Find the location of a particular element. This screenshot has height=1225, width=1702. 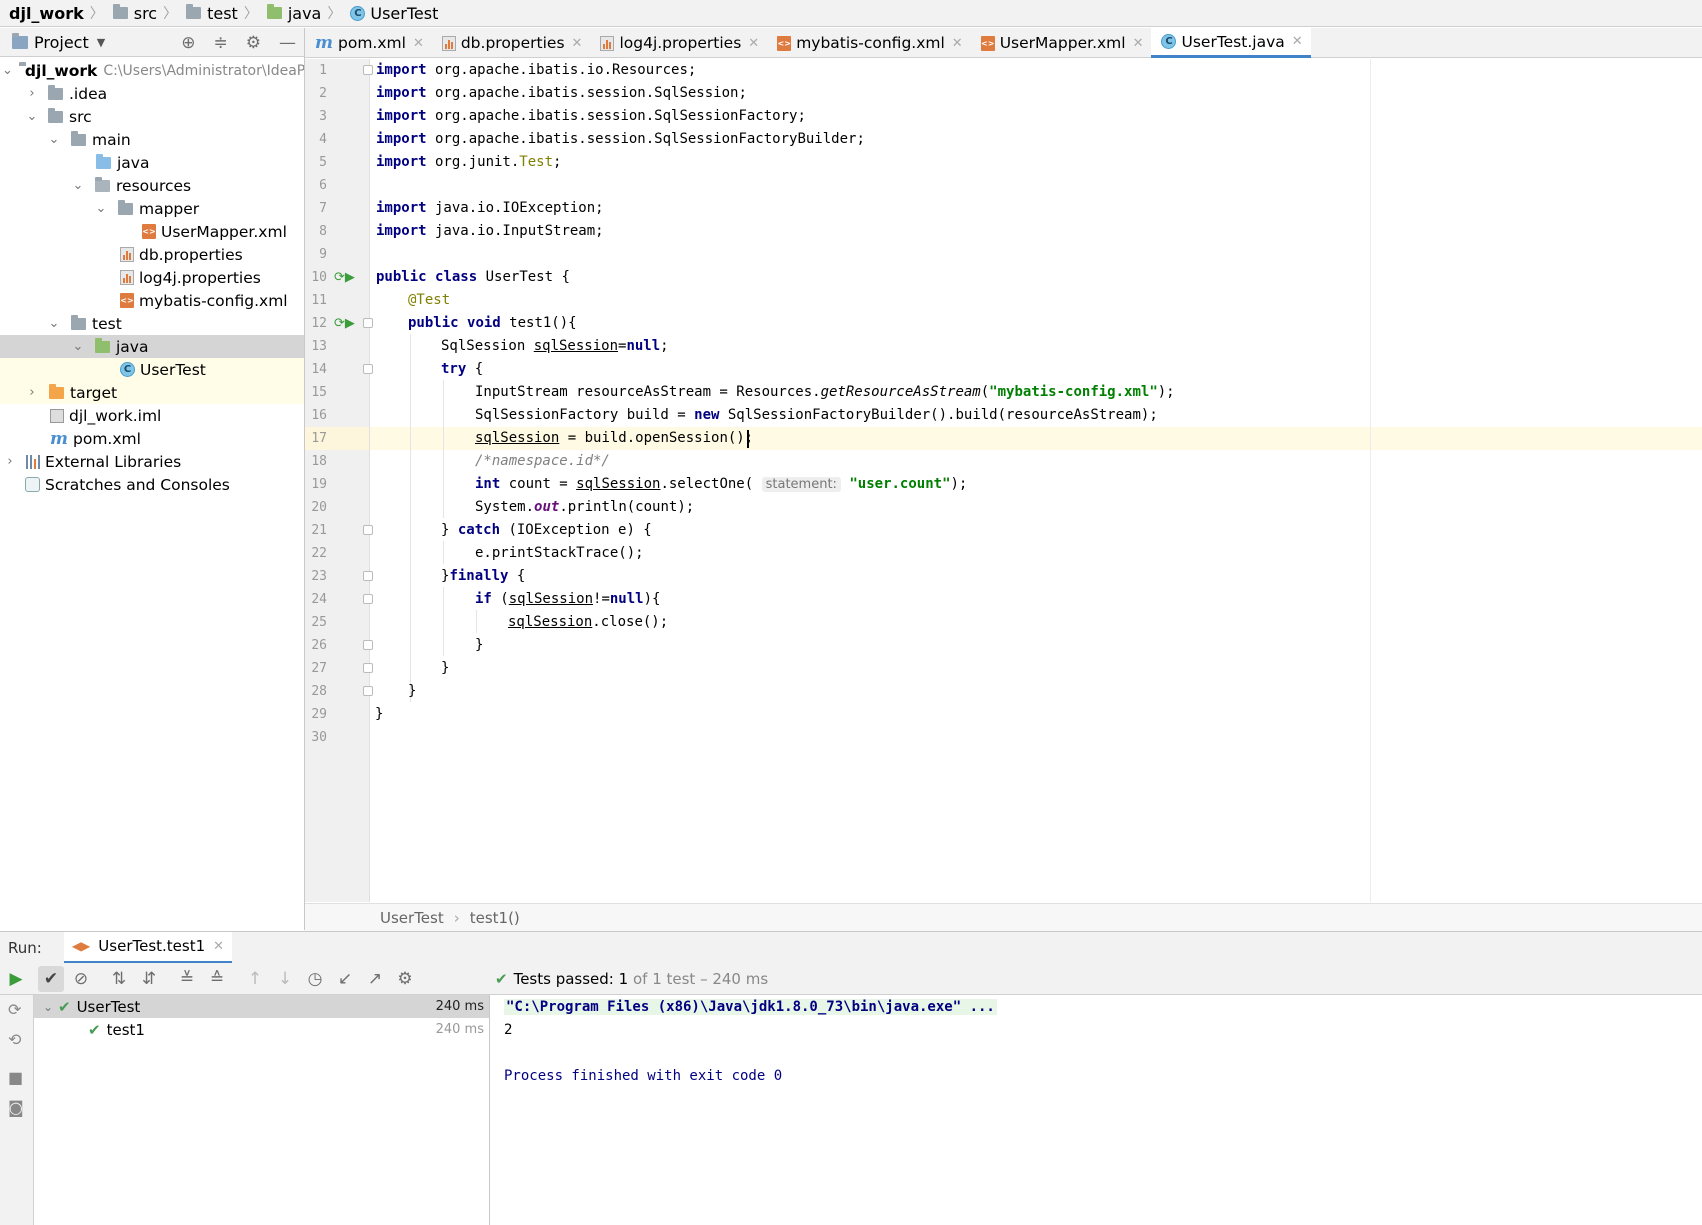

line-number: 3 is located at coordinates (323, 116).